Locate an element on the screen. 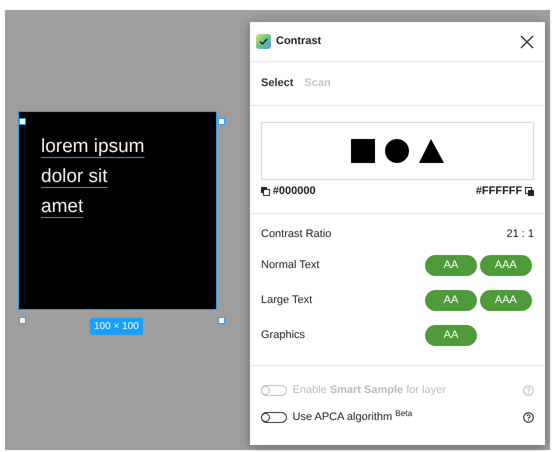  toggle-switch is located at coordinates (274, 417).